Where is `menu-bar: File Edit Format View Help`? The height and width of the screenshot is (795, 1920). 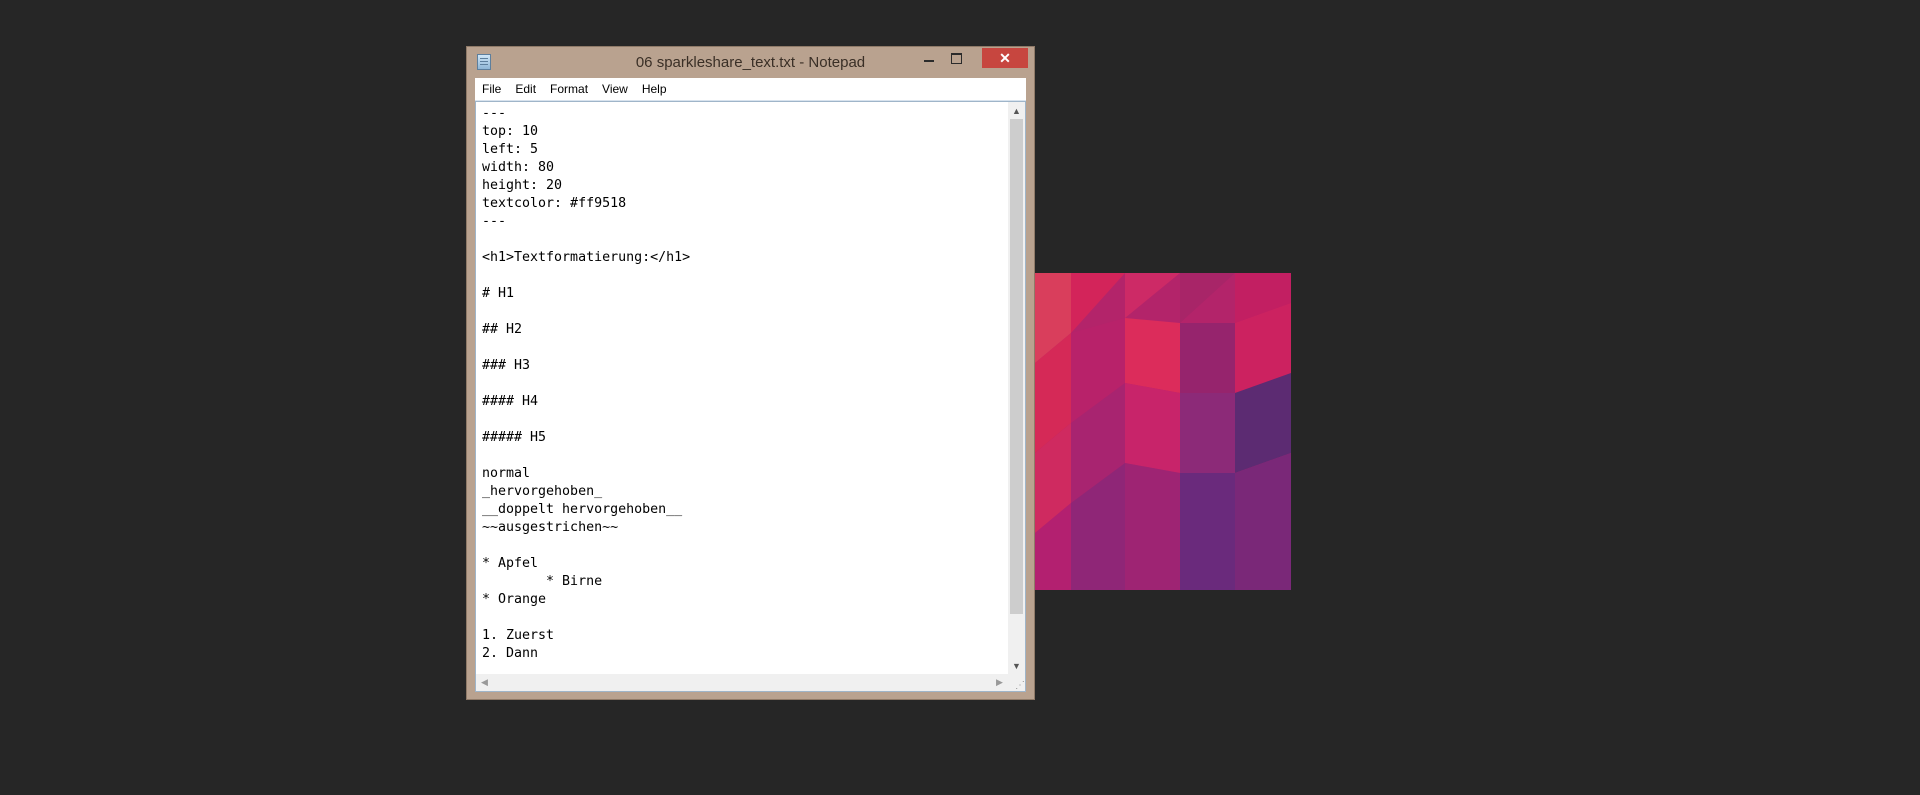
menu-bar: File Edit Format View Help is located at coordinates (750, 89).